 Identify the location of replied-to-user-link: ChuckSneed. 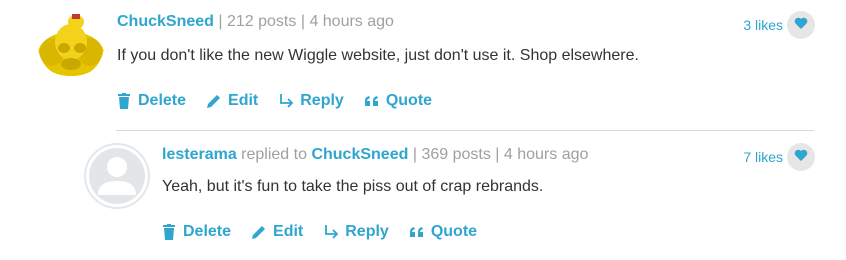
(359, 154).